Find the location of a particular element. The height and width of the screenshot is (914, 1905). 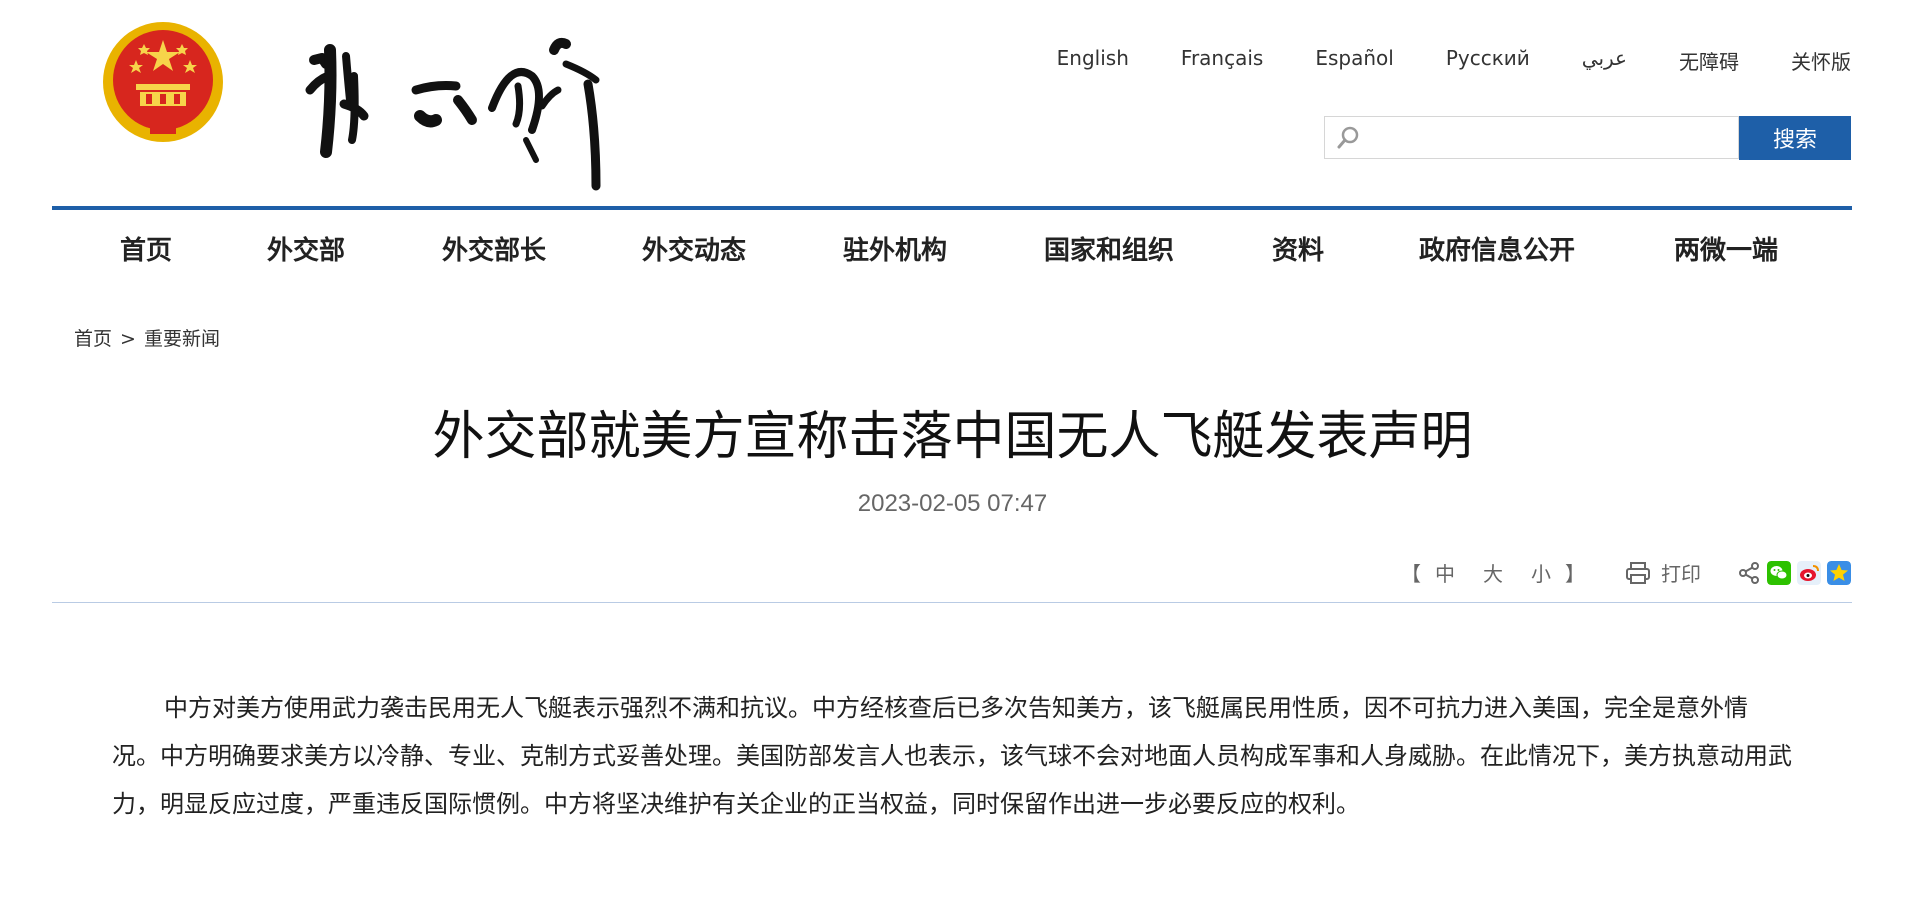

article-tools: 【 中 大 小 】 打印 is located at coordinates (1626, 572).